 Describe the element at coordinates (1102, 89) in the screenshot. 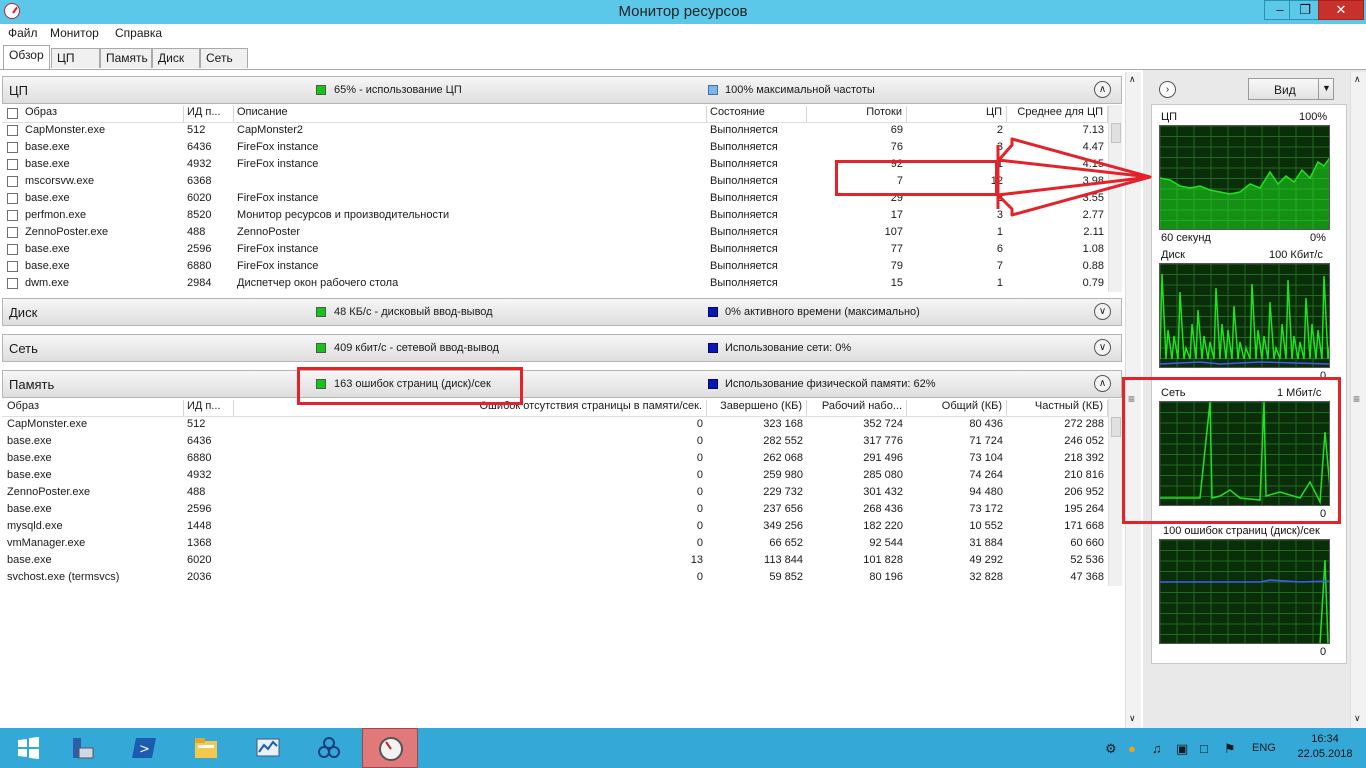

I see `collapse-cpu-icon: ∧` at that location.